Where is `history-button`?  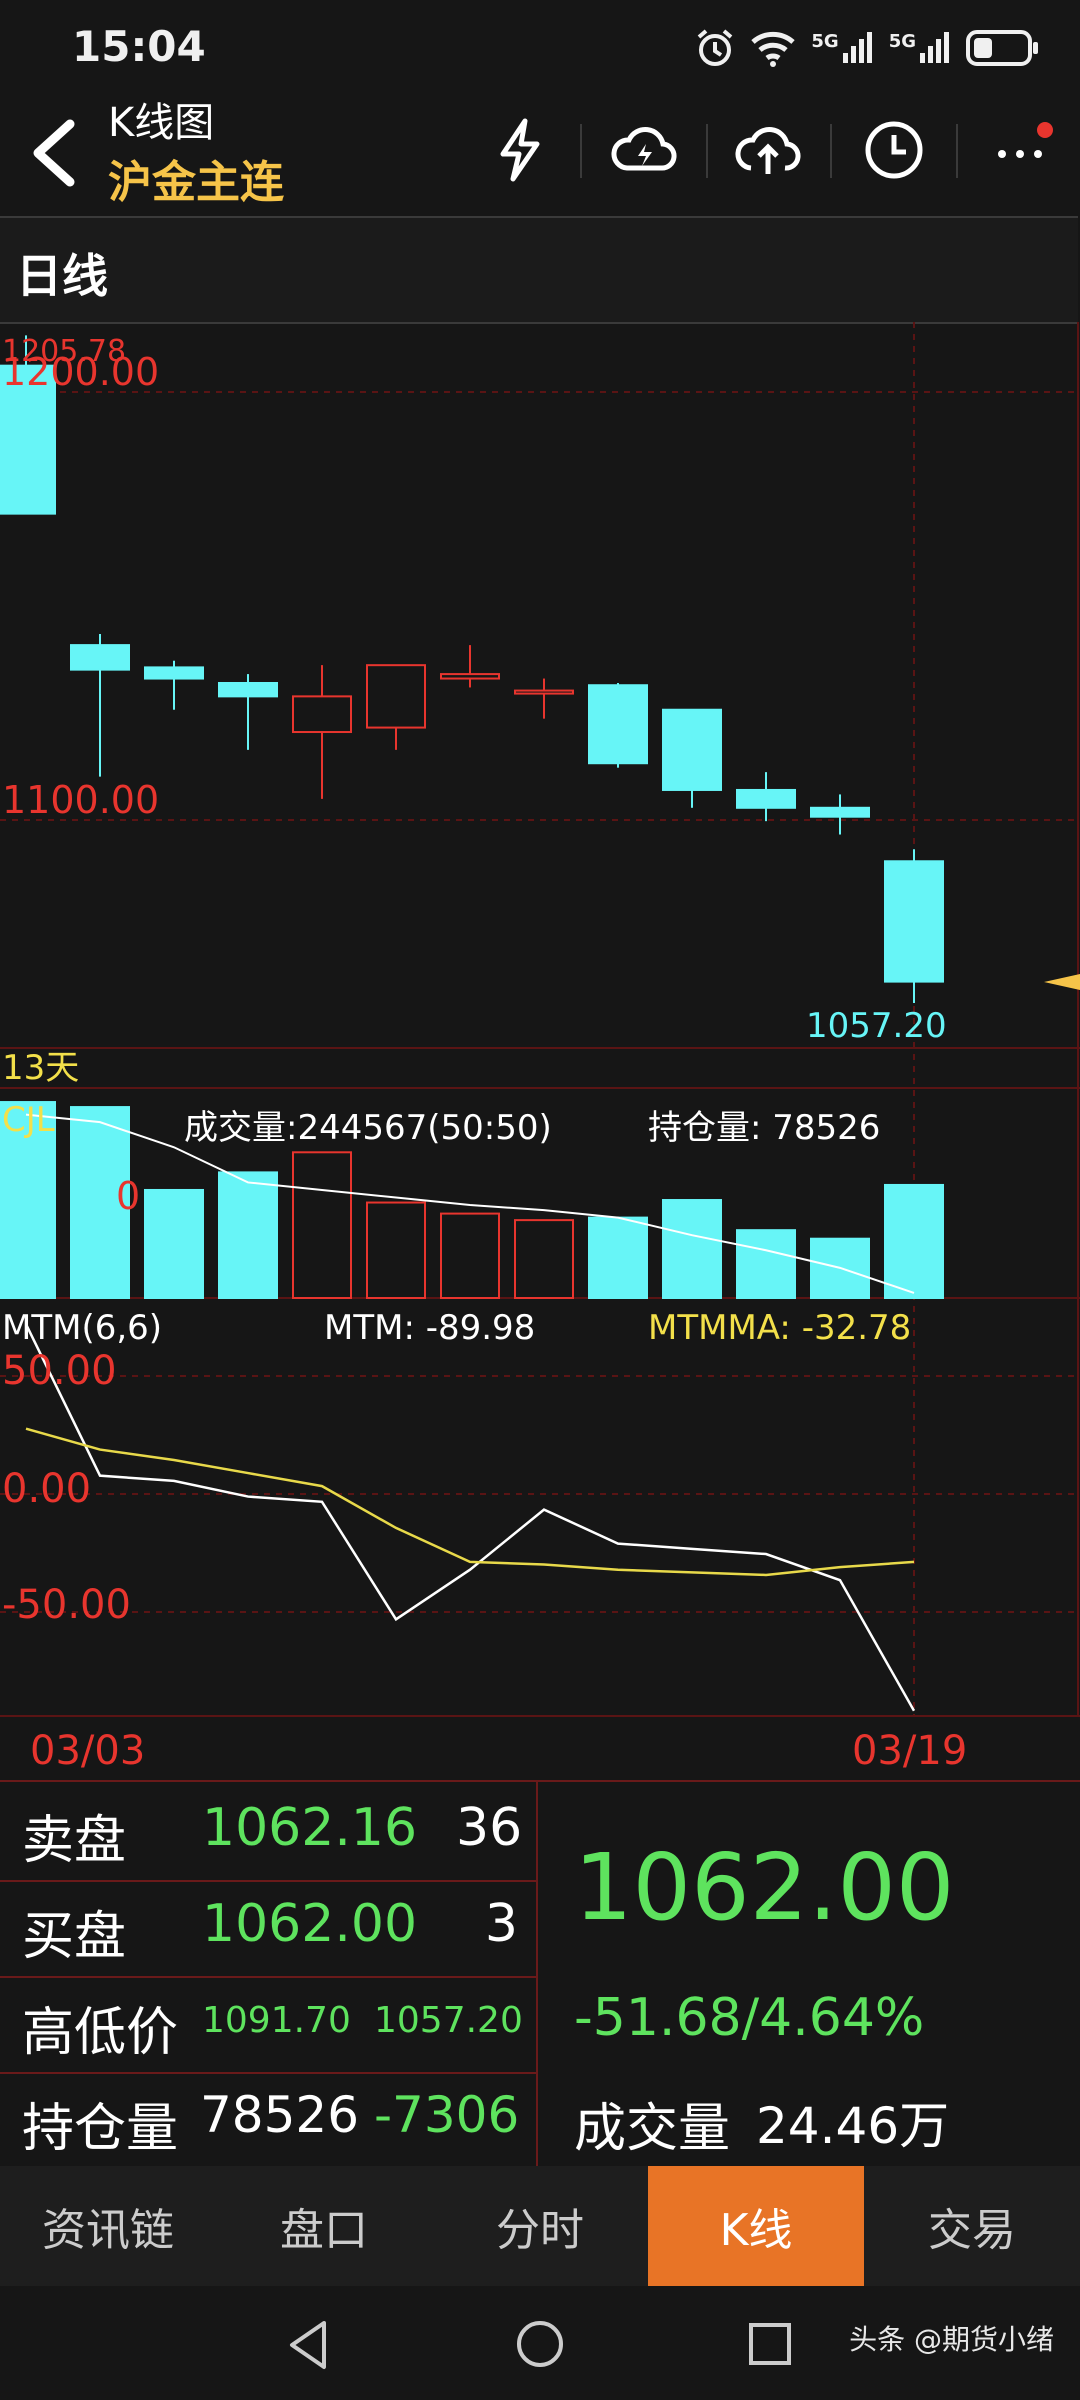
history-button is located at coordinates (894, 150).